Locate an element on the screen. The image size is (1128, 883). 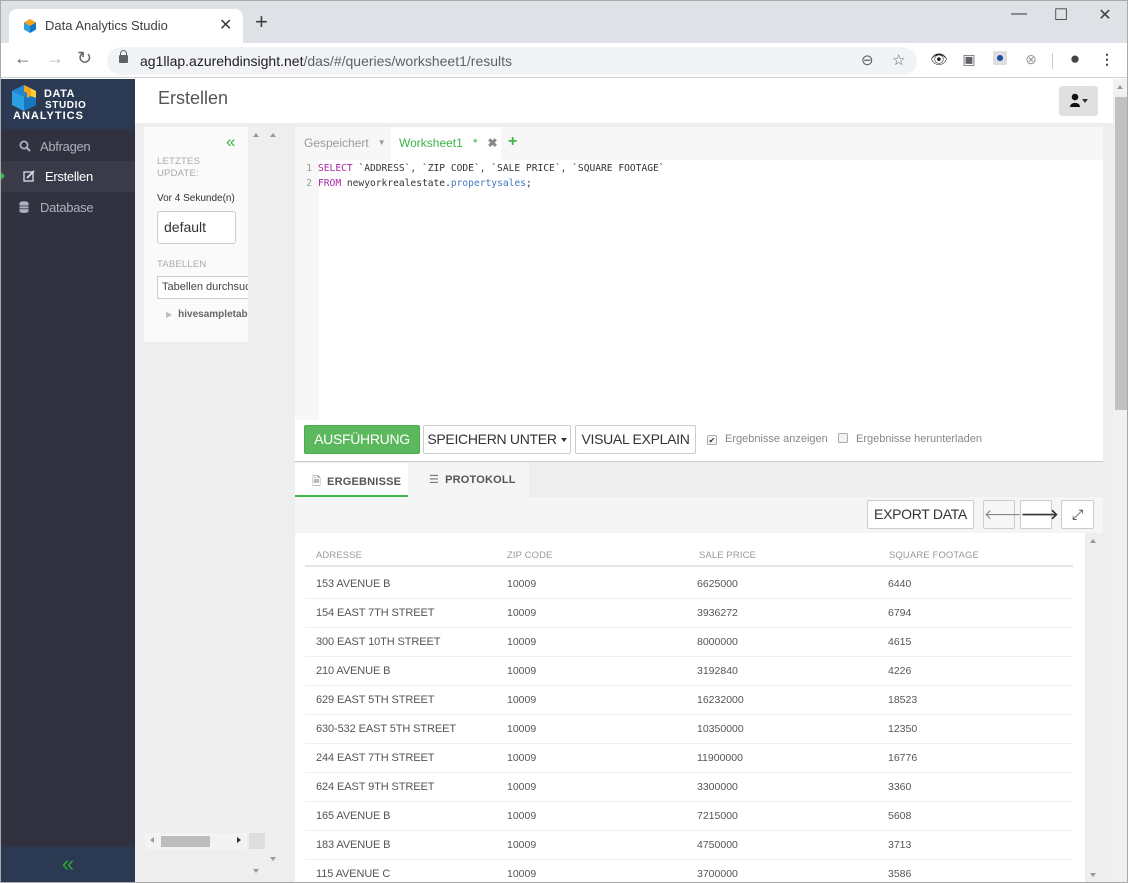
collapse-panel-icon: « is located at coordinates (230, 142).